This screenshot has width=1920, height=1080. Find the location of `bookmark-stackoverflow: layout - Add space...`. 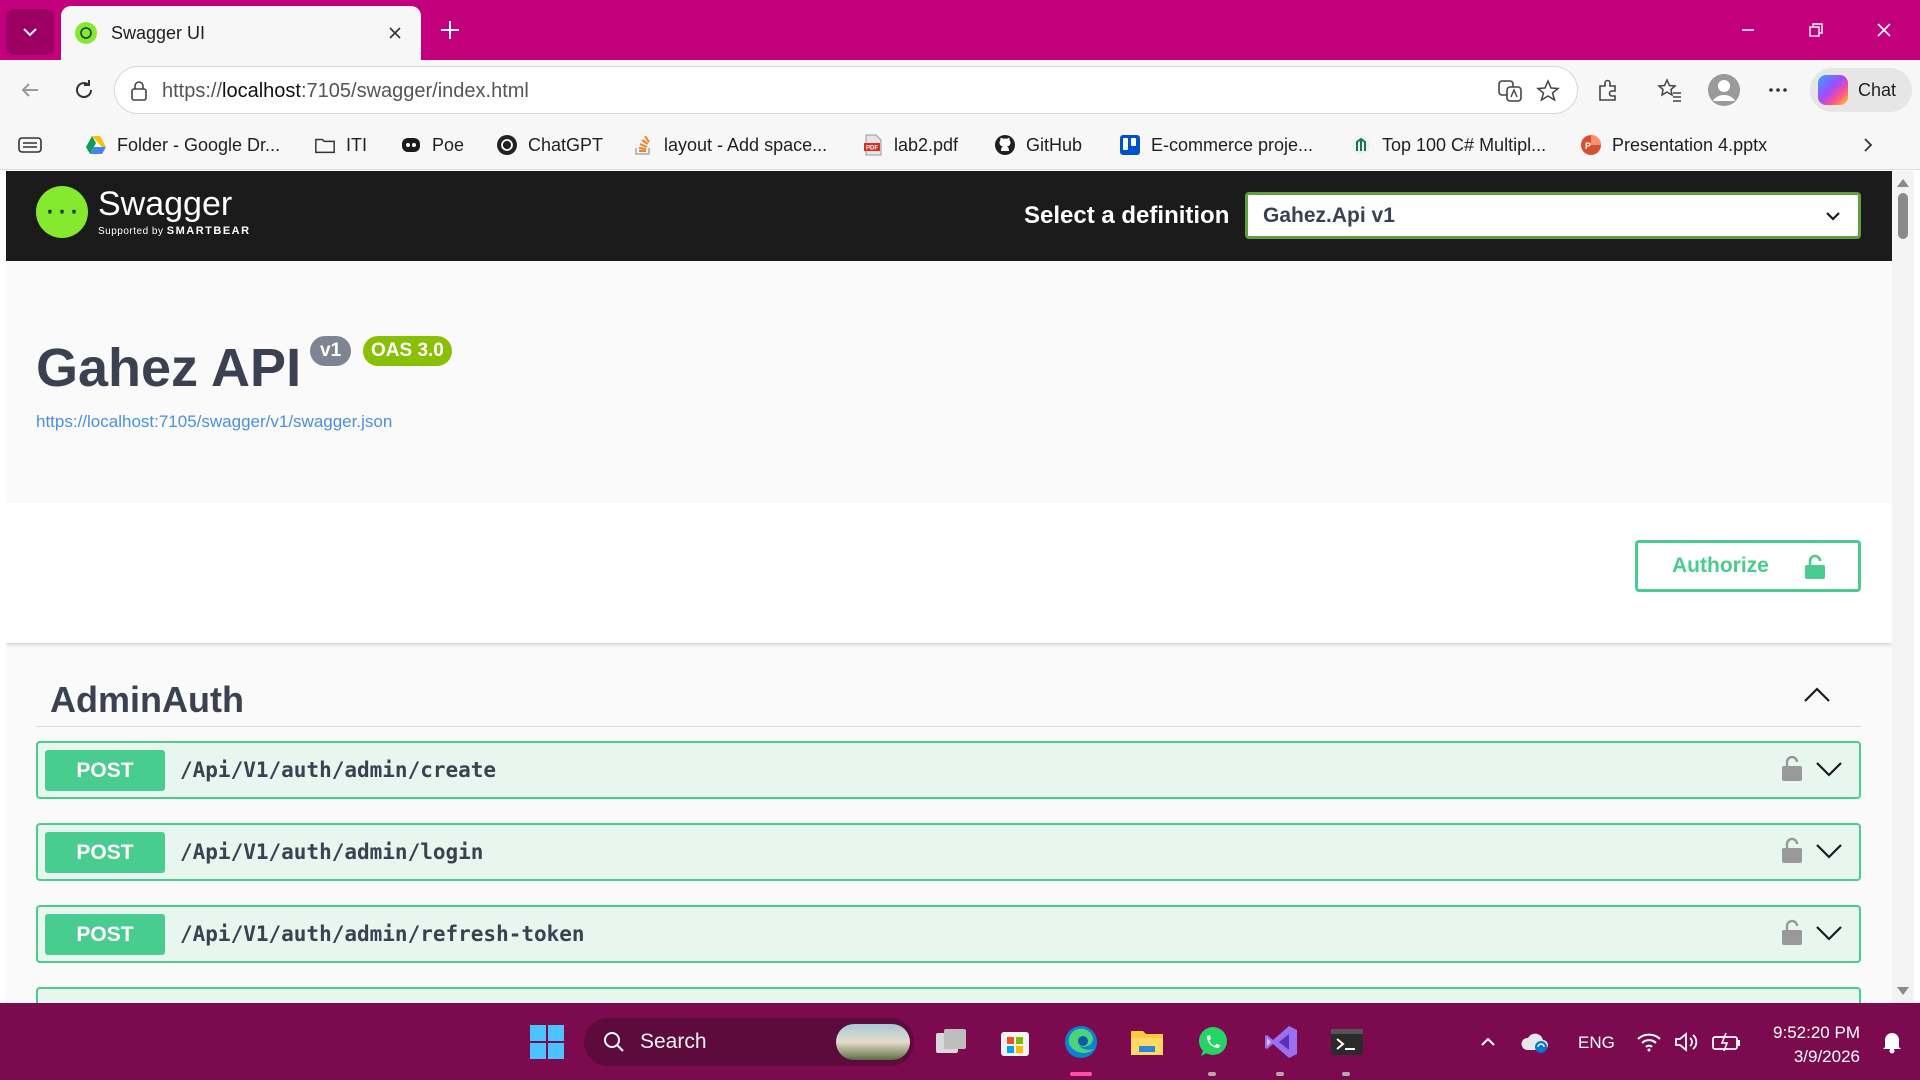

bookmark-stackoverflow: layout - Add space... is located at coordinates (729, 145).